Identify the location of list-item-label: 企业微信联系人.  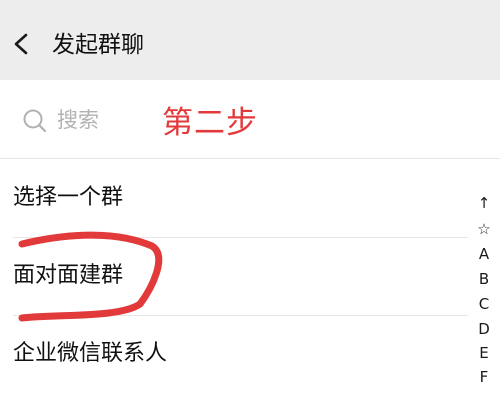
(90, 353).